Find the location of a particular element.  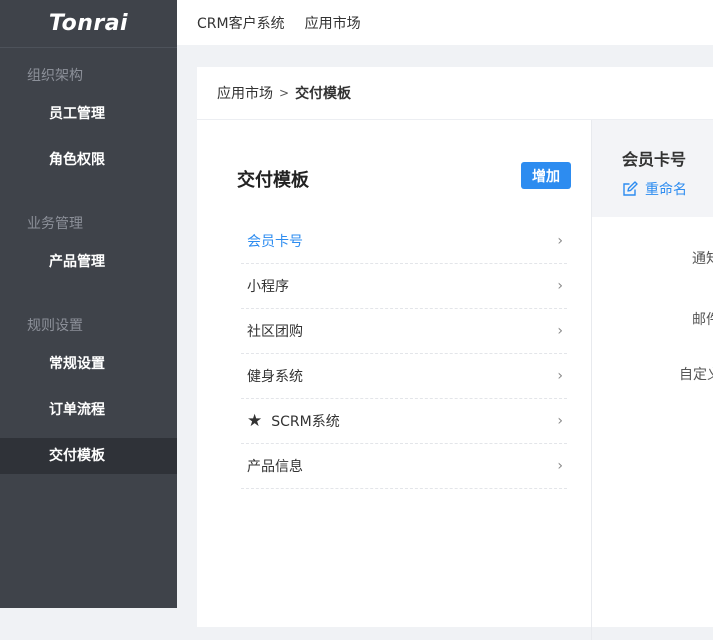

detail-title: 会员卡号 is located at coordinates (654, 159).